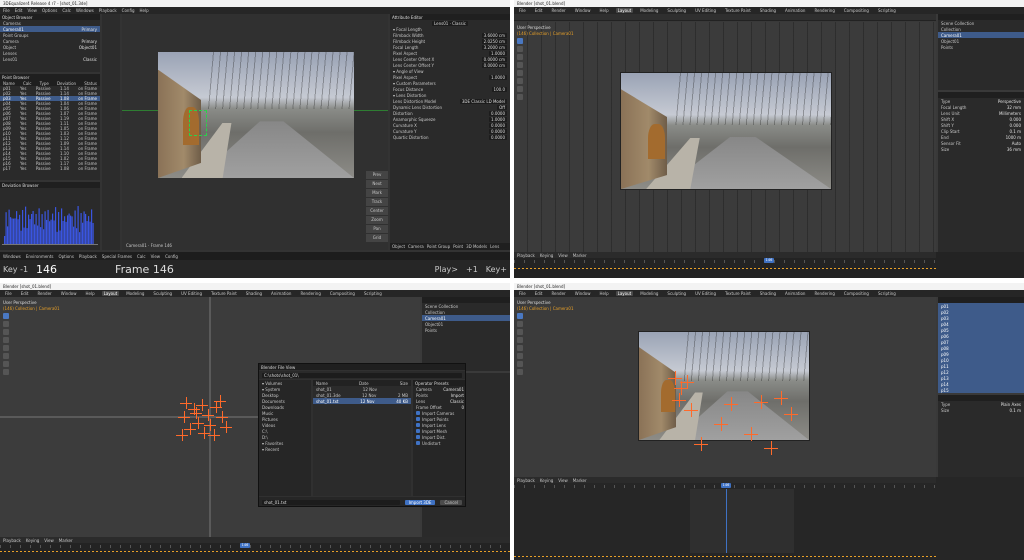 The image size is (1024, 560). I want to click on attribute-value: 3.2000 cm, so click(494, 47).